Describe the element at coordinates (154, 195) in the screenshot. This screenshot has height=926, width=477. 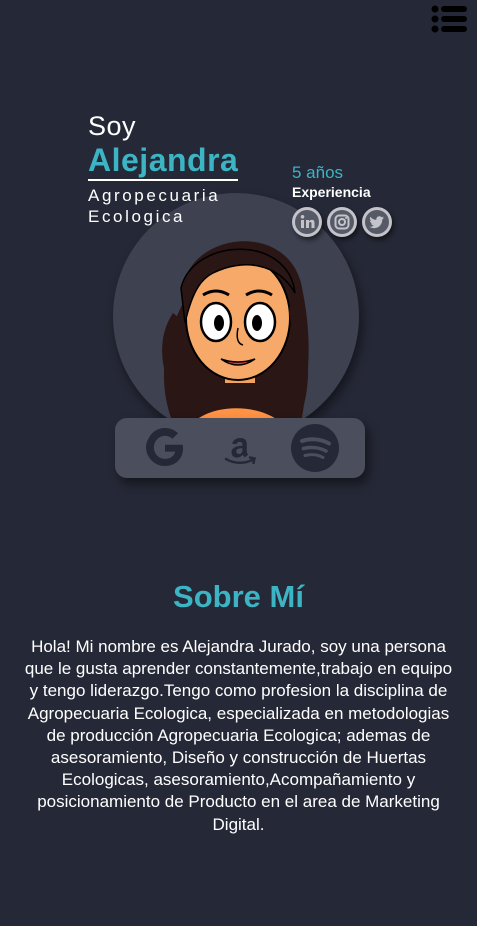
I see `hero-role-line1: Agropecuaria` at that location.